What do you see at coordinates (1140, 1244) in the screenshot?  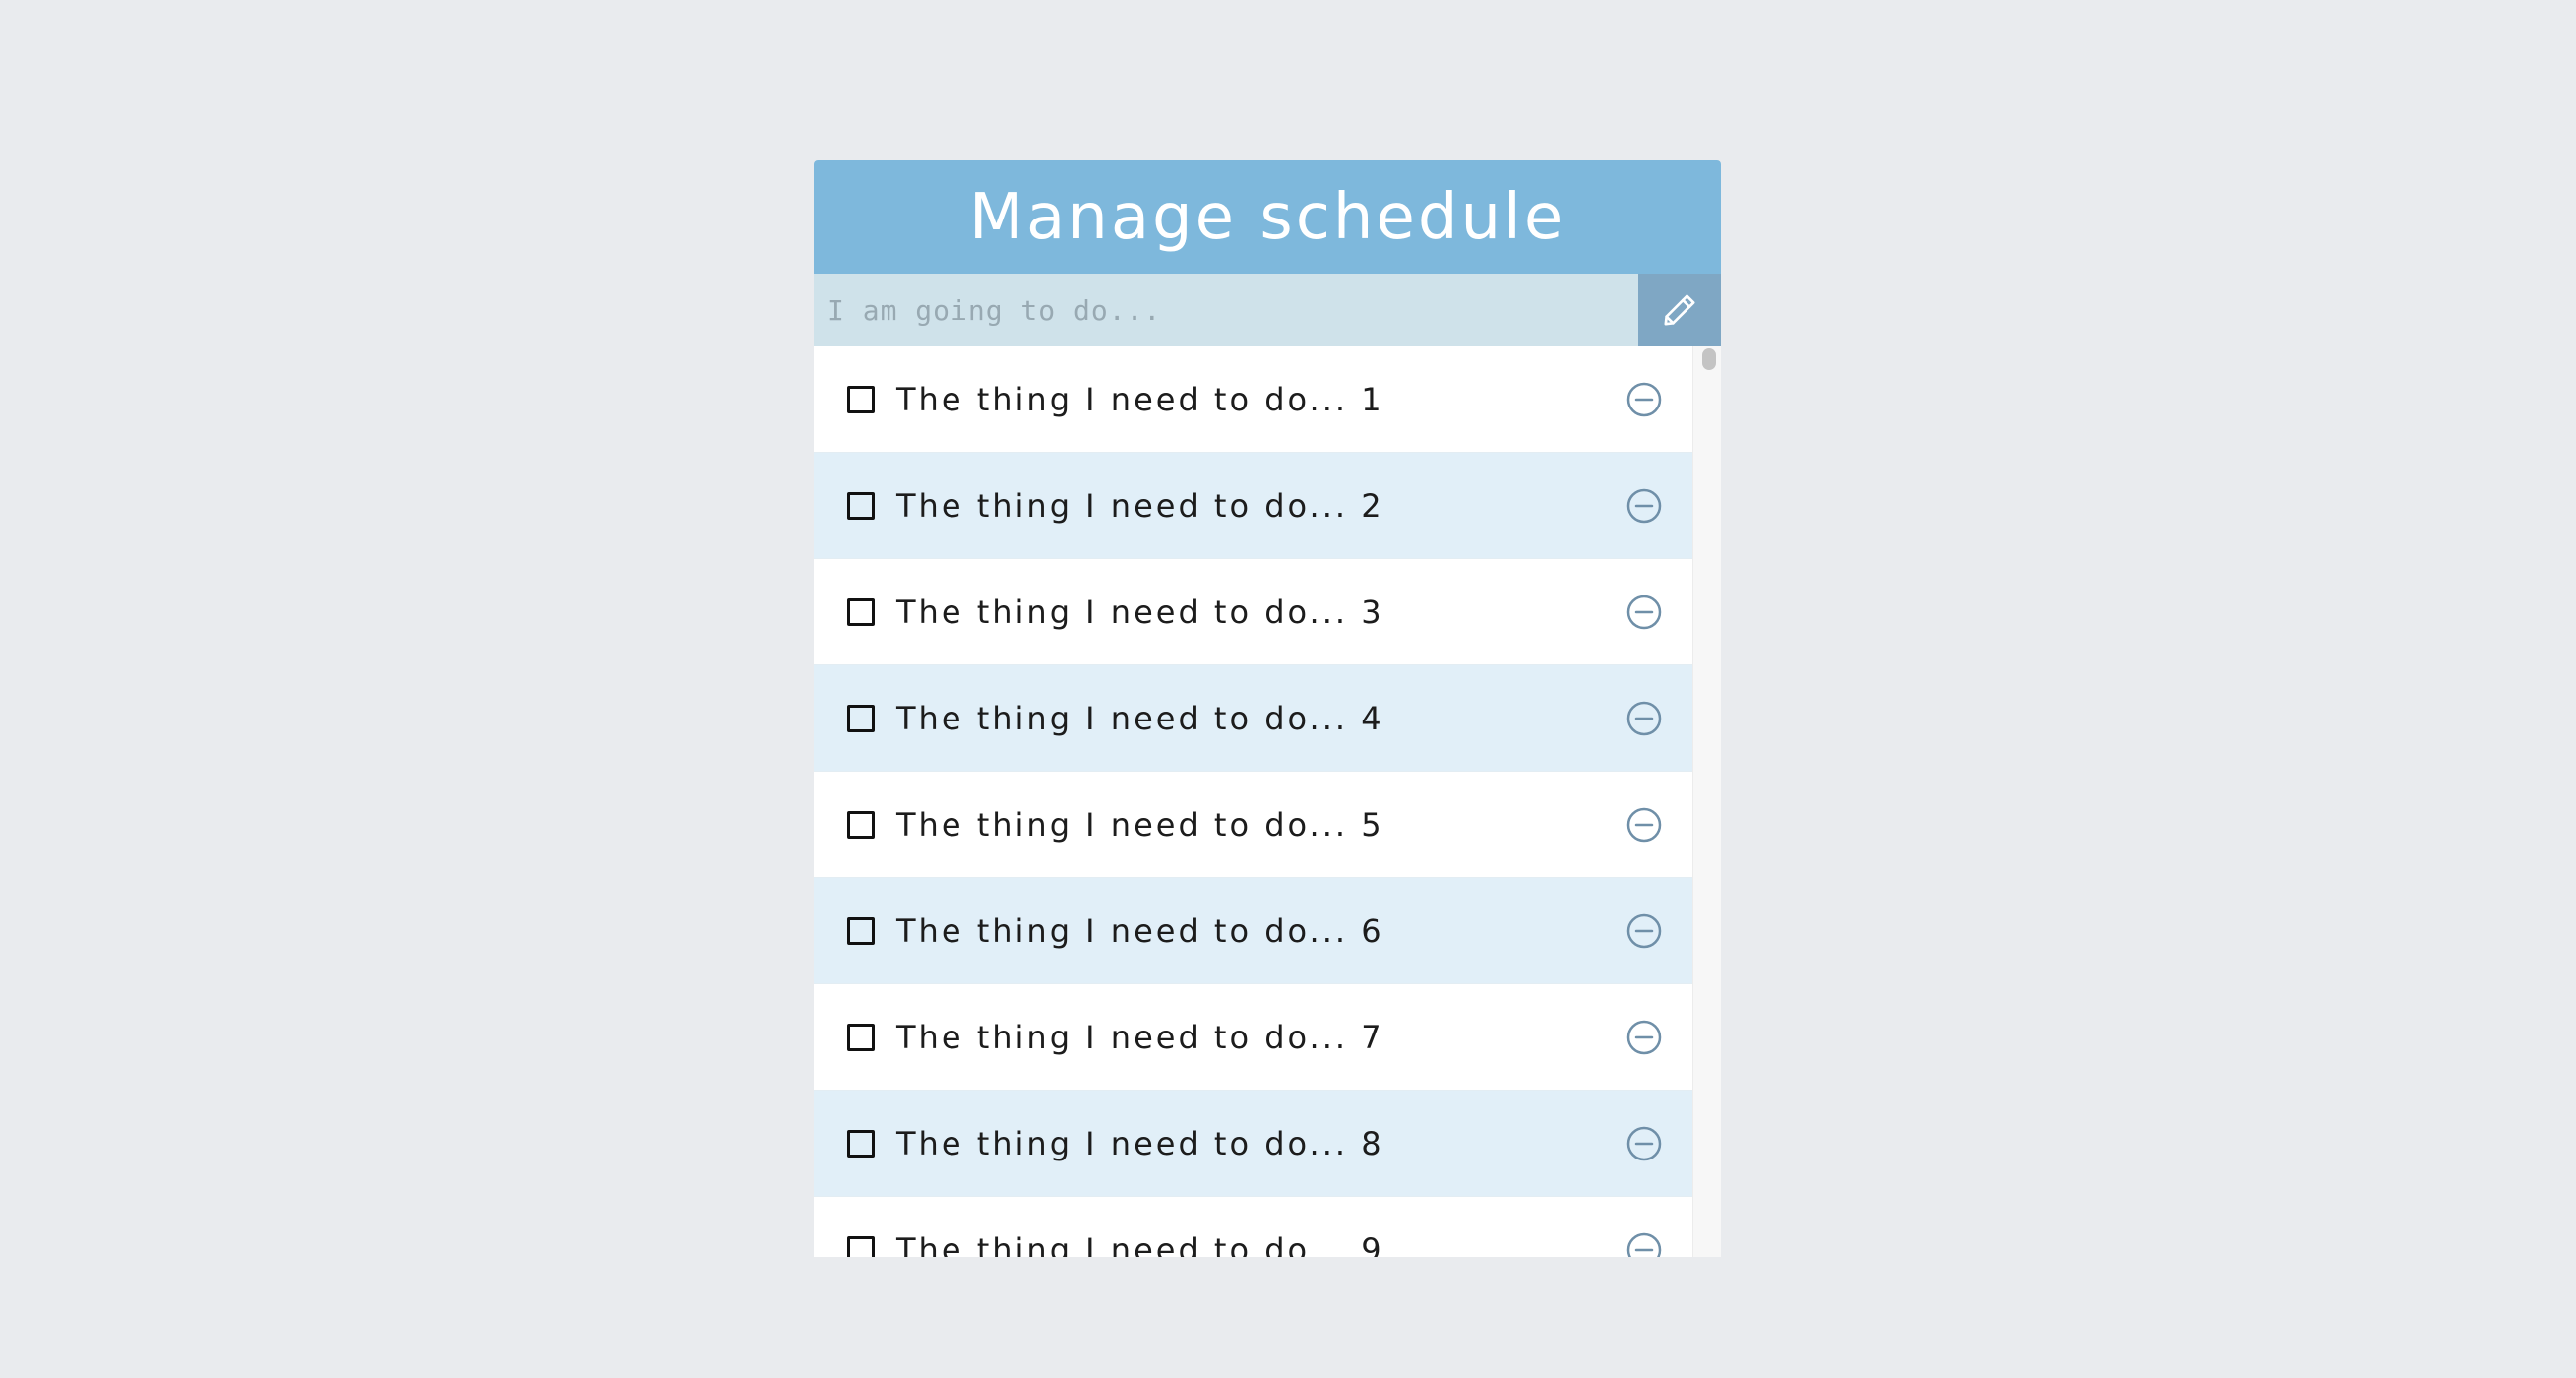 I see `task-label: The thing I need to do... 9` at bounding box center [1140, 1244].